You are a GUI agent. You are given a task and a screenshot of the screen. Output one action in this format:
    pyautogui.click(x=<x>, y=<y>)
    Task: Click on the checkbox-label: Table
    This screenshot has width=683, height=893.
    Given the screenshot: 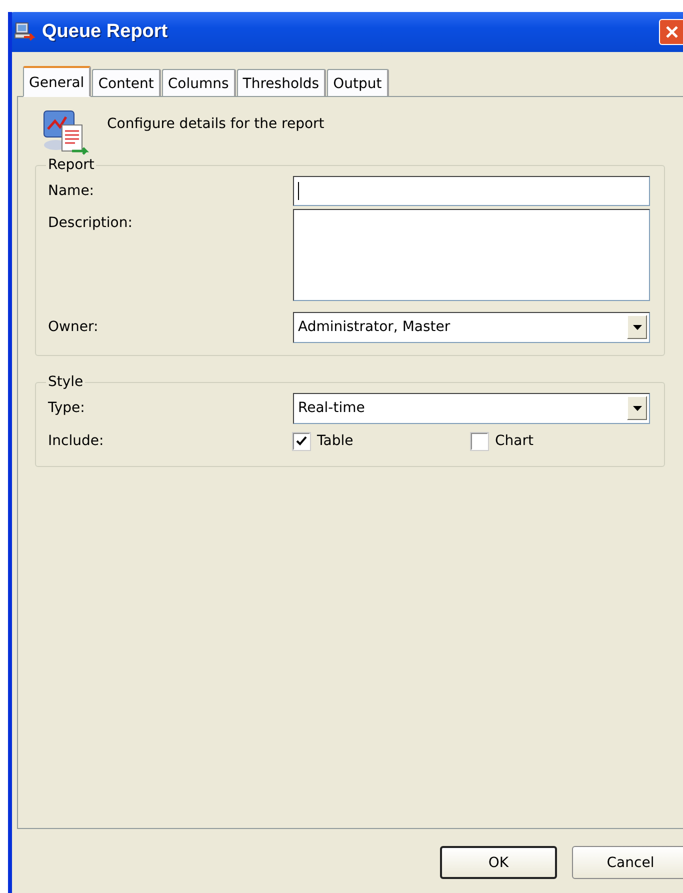 What is the action you would take?
    pyautogui.click(x=335, y=441)
    